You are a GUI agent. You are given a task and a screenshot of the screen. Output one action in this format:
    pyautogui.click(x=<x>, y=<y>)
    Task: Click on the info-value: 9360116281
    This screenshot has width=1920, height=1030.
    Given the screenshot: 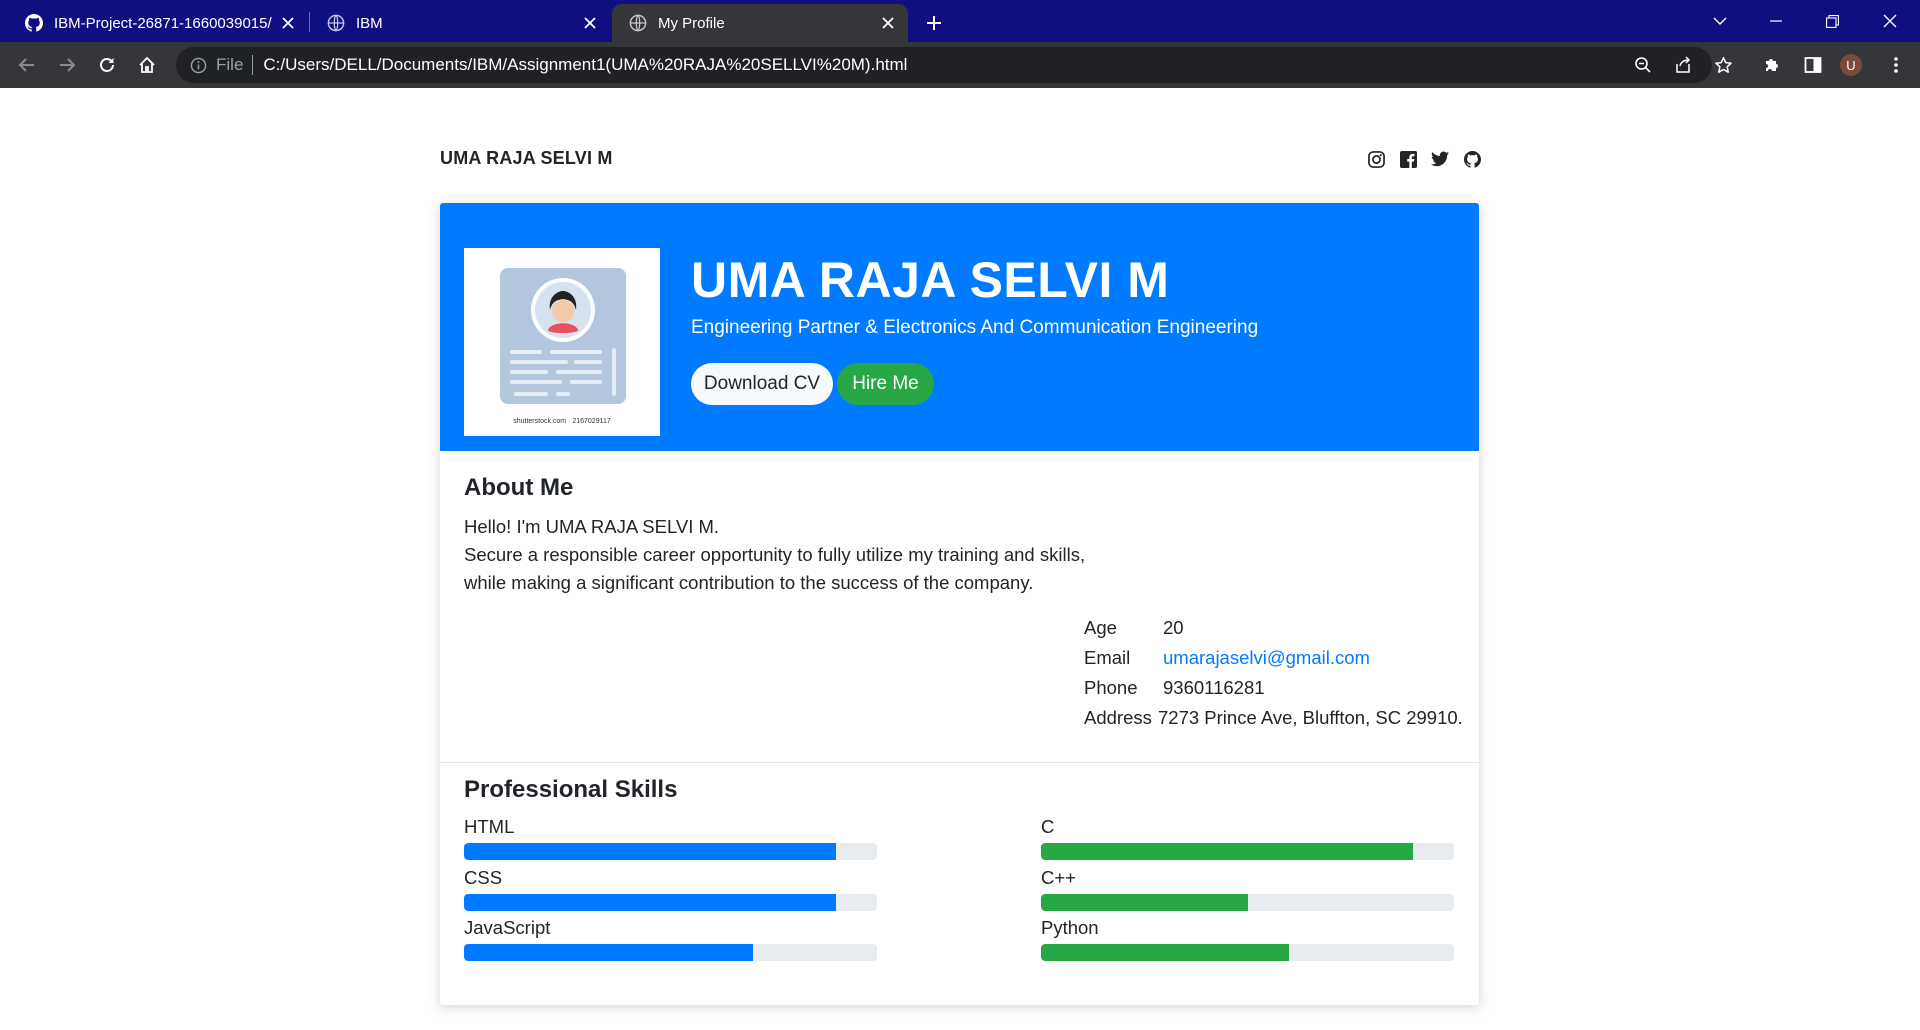 What is the action you would take?
    pyautogui.click(x=1214, y=687)
    